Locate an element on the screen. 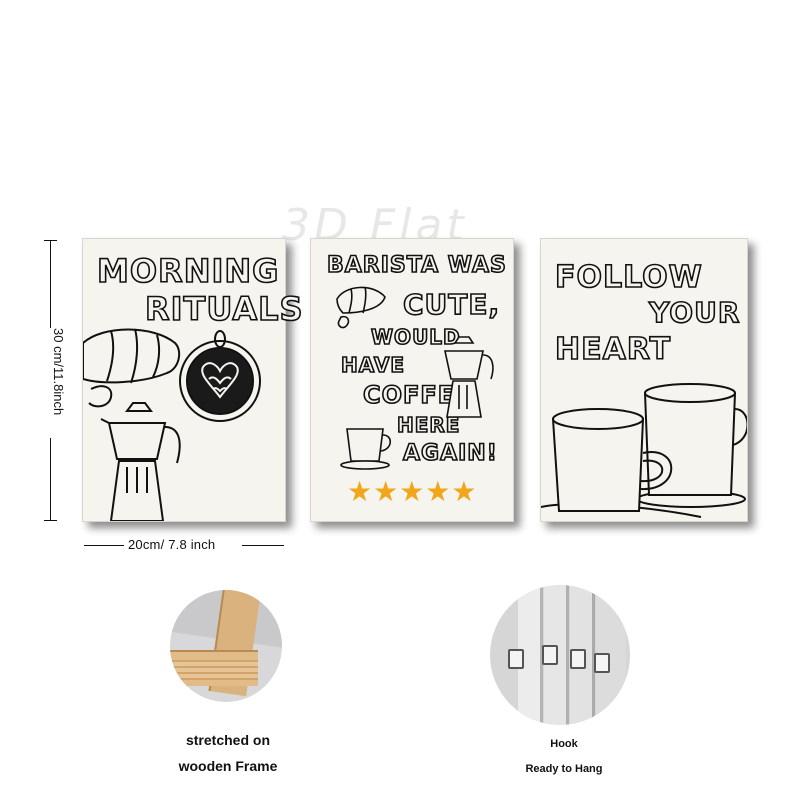 Image resolution: width=800 pixels, height=800 pixels. rating-stars: ★★★★★ is located at coordinates (412, 491).